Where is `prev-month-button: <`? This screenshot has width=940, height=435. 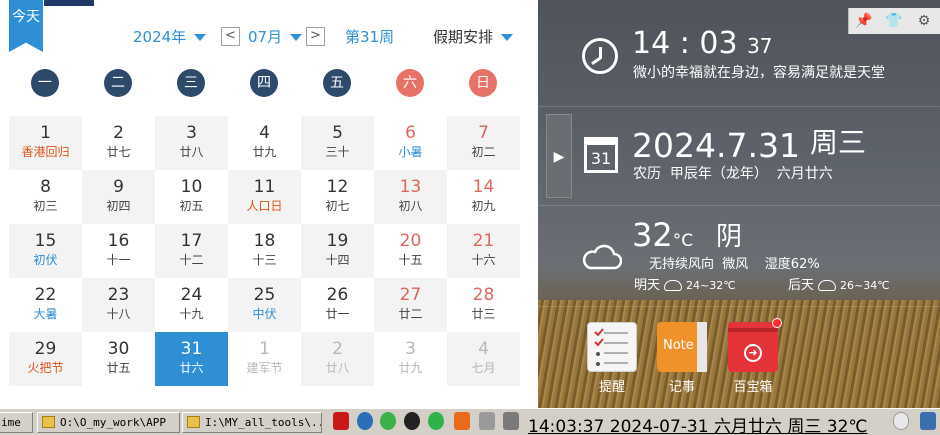 prev-month-button: < is located at coordinates (230, 36).